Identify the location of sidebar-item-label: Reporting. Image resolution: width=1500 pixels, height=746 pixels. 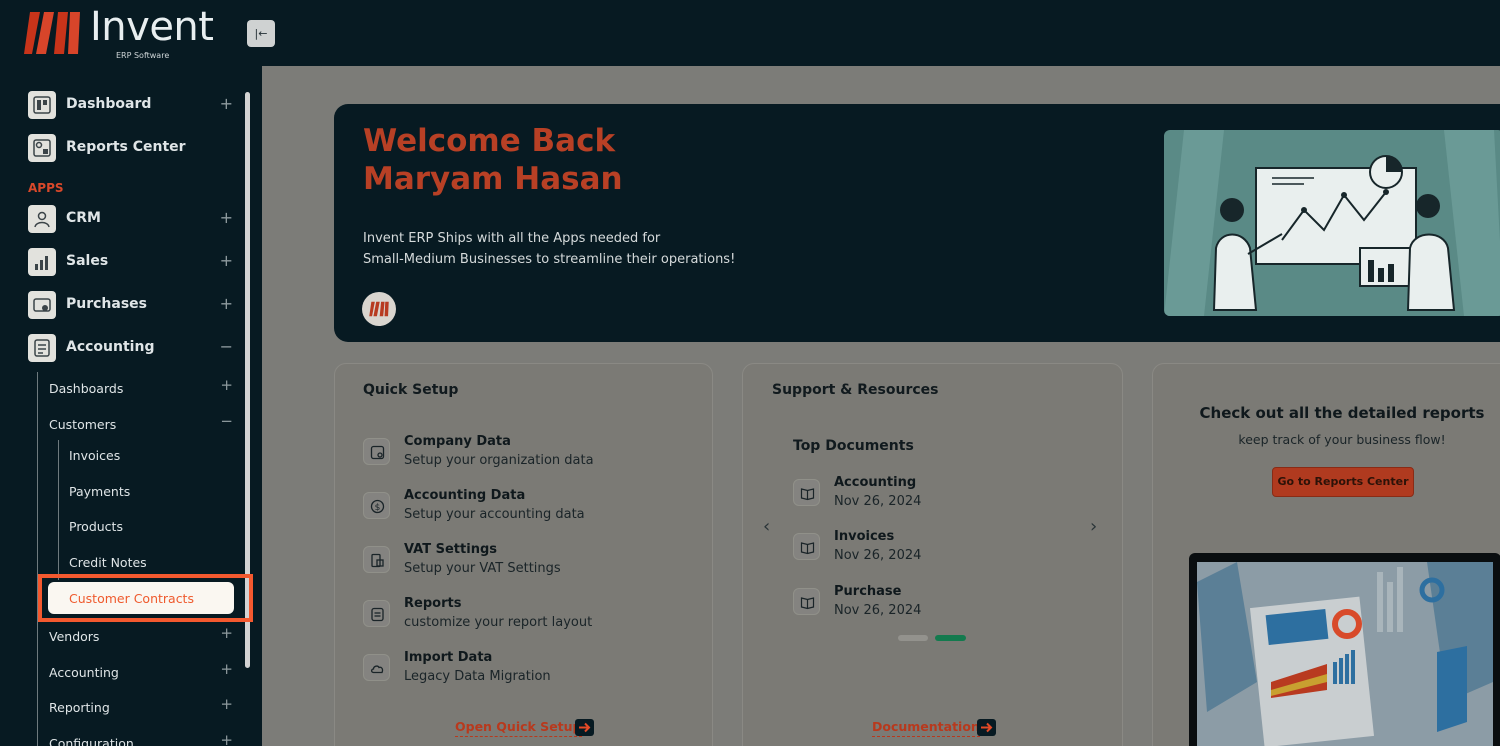
(79, 707).